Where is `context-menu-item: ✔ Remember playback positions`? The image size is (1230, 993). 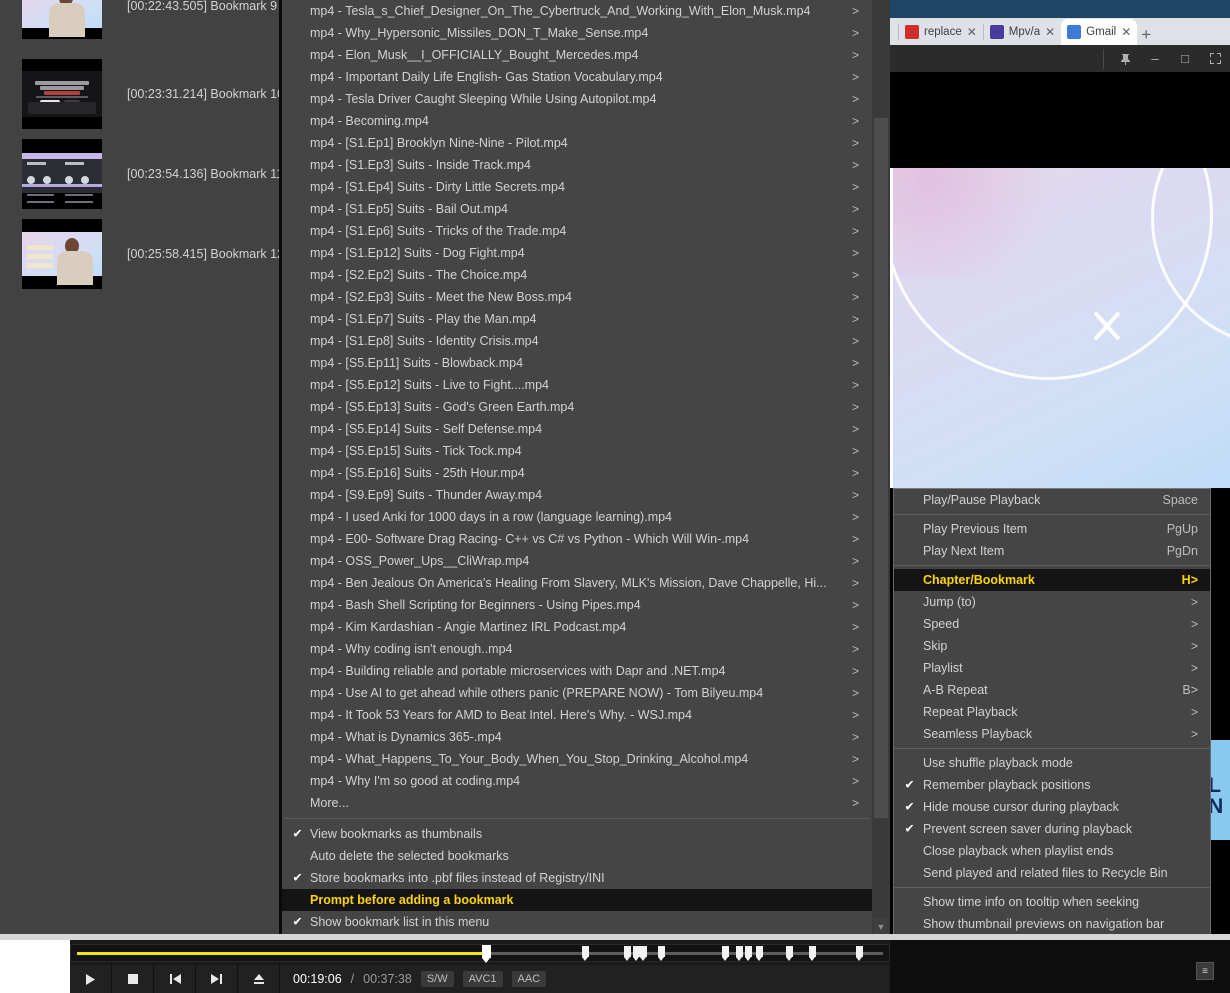 context-menu-item: ✔ Remember playback positions is located at coordinates (1052, 785).